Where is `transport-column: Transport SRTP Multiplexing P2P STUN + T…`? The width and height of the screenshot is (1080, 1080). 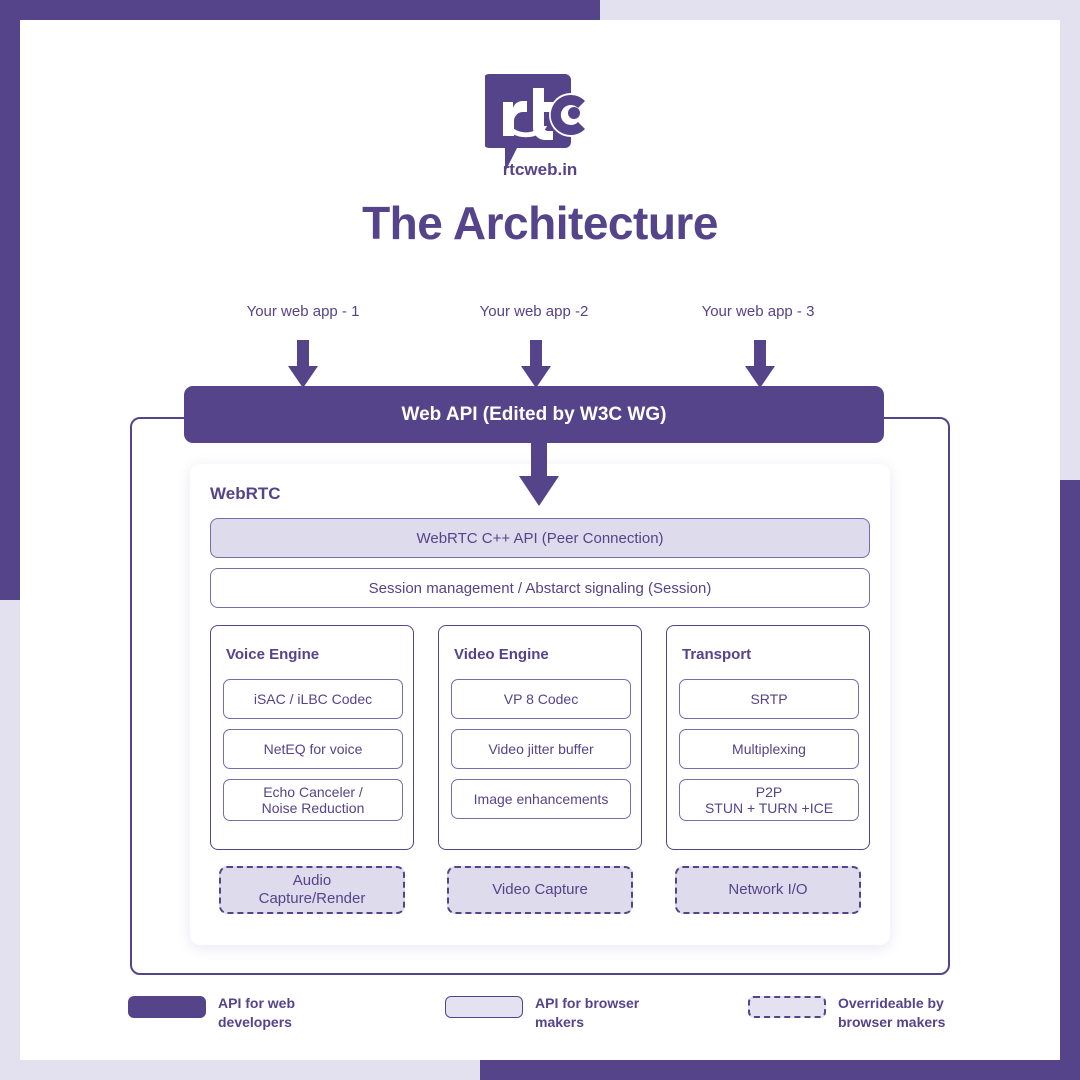 transport-column: Transport SRTP Multiplexing P2P STUN + T… is located at coordinates (768, 737).